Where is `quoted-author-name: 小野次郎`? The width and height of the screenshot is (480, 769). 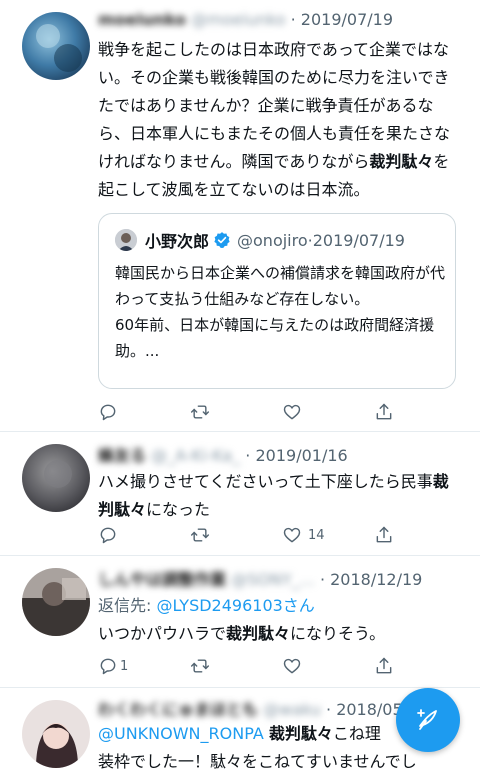 quoted-author-name: 小野次郎 is located at coordinates (177, 241).